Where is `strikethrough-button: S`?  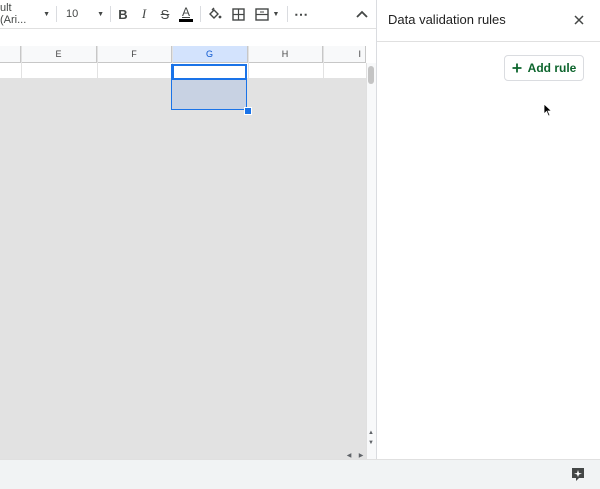 strikethrough-button: S is located at coordinates (165, 14).